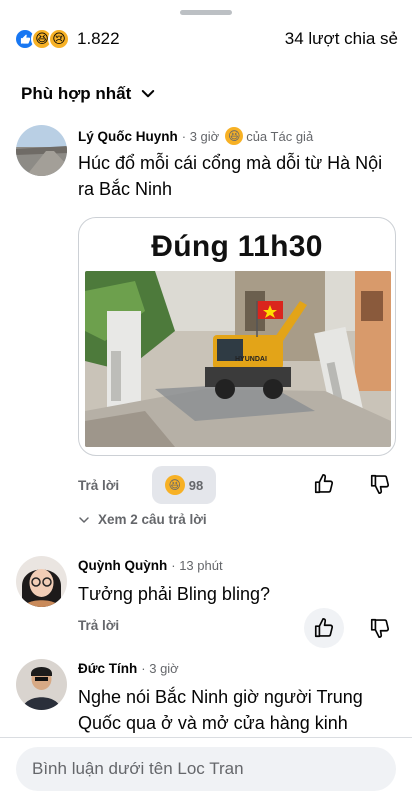 The image size is (412, 799). I want to click on commenter-name: Đức Tính, so click(107, 668).